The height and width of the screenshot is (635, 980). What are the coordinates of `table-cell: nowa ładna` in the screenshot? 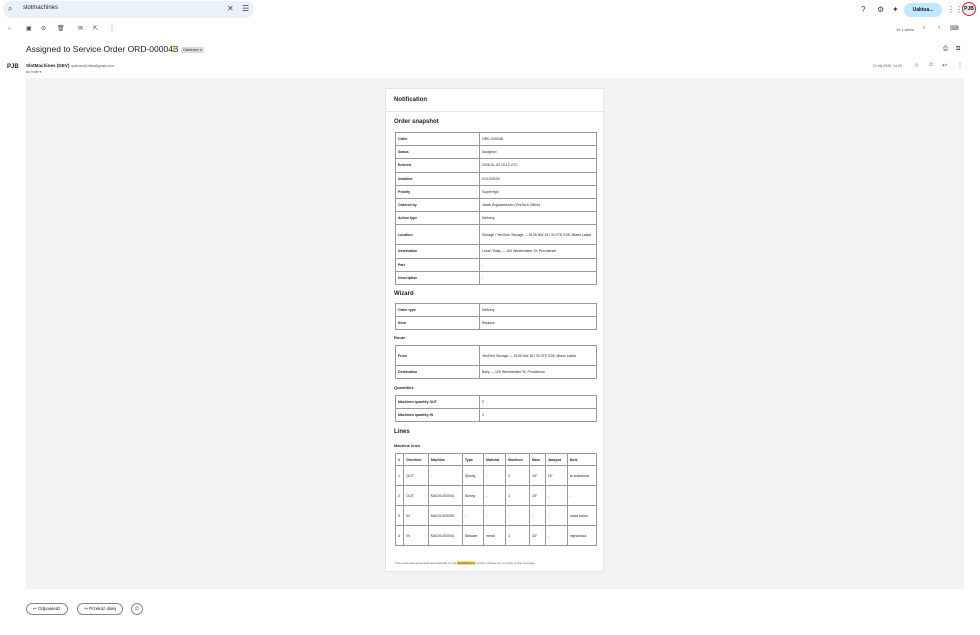 It's located at (582, 515).